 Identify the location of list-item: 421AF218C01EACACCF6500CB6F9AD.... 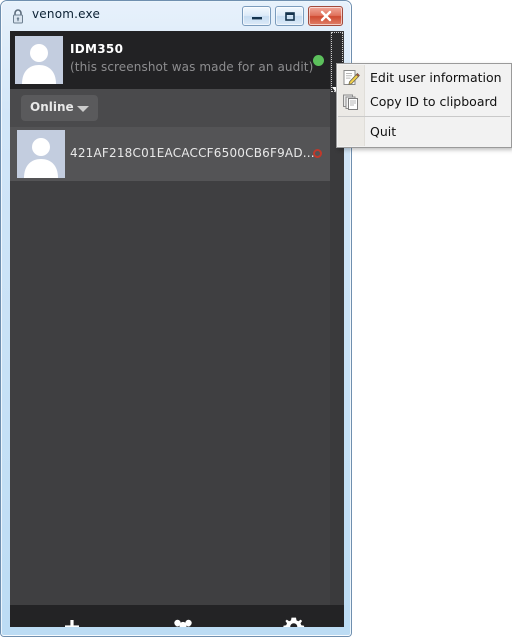
(177, 154).